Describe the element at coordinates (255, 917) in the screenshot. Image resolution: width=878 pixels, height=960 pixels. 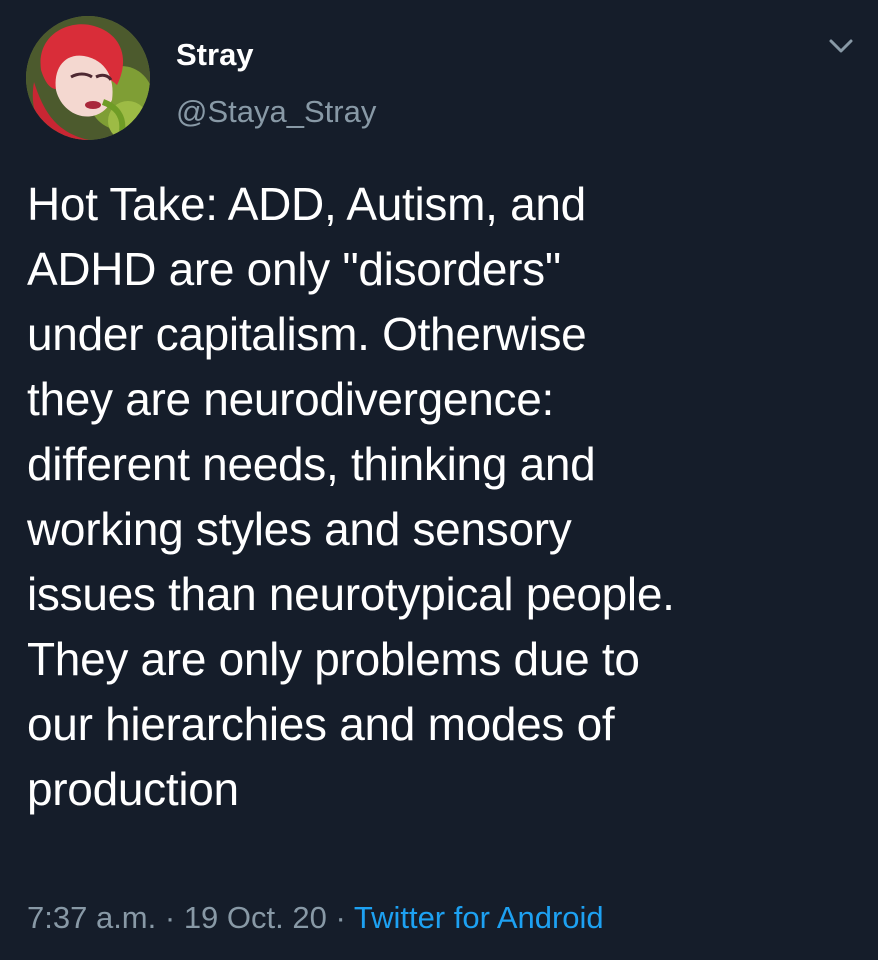
I see `tweet-date: 19 Oct. 20` at that location.